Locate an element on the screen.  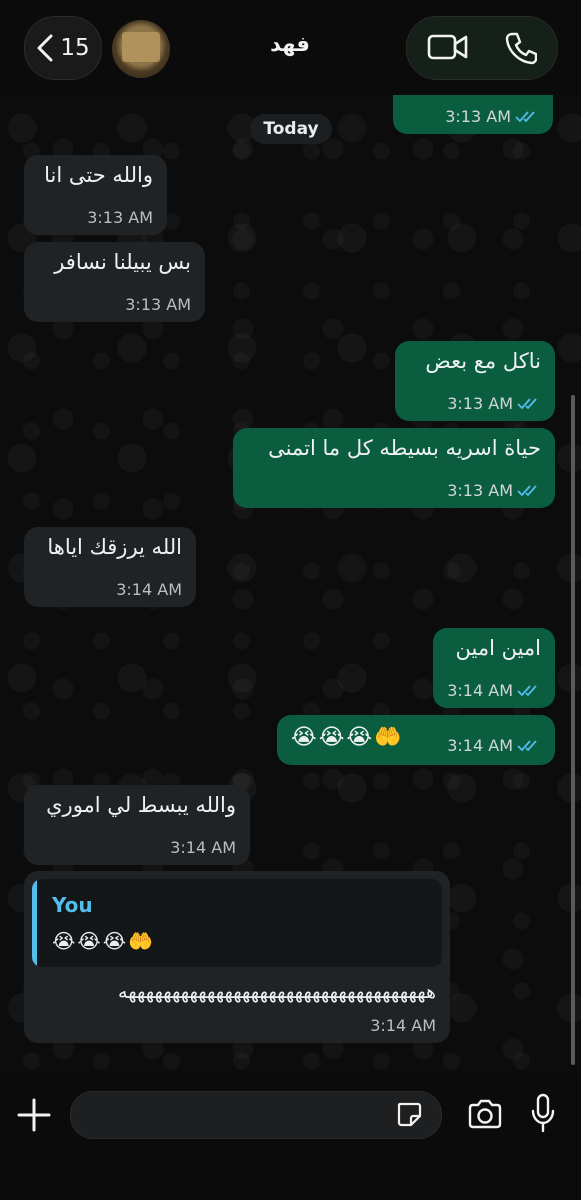
message-text: امين امين is located at coordinates (498, 648).